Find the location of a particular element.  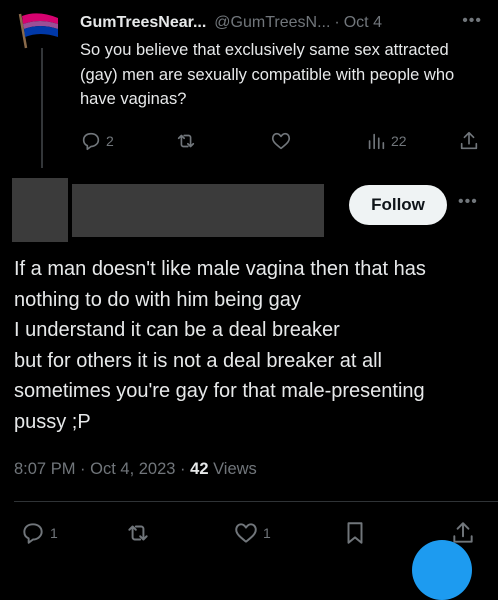

like-button: 1 is located at coordinates (252, 533).